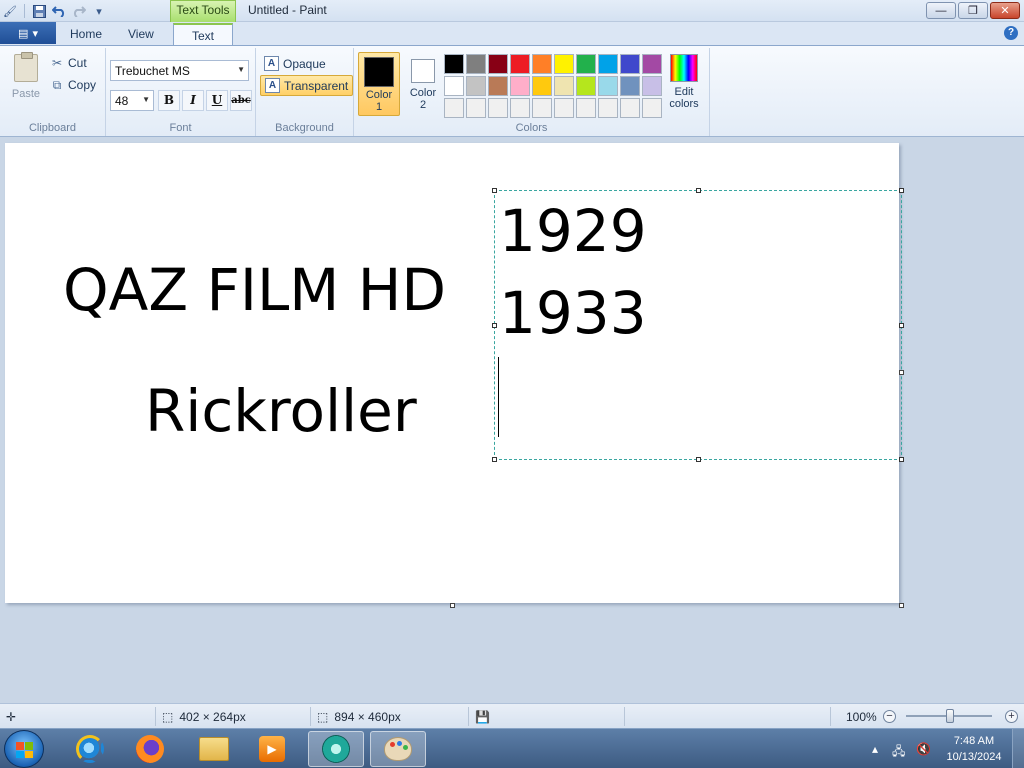  What do you see at coordinates (26, 67) in the screenshot?
I see `clipboard-icon` at bounding box center [26, 67].